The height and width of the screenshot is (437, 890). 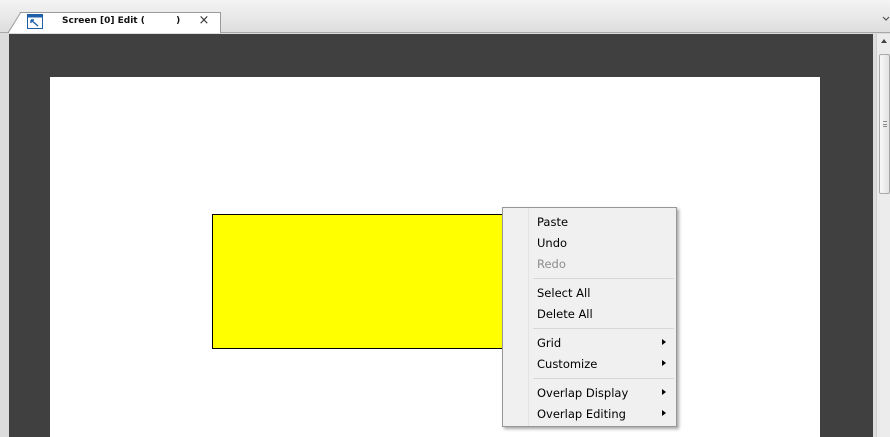 What do you see at coordinates (589, 342) in the screenshot?
I see `menu-item-grid: Grid` at bounding box center [589, 342].